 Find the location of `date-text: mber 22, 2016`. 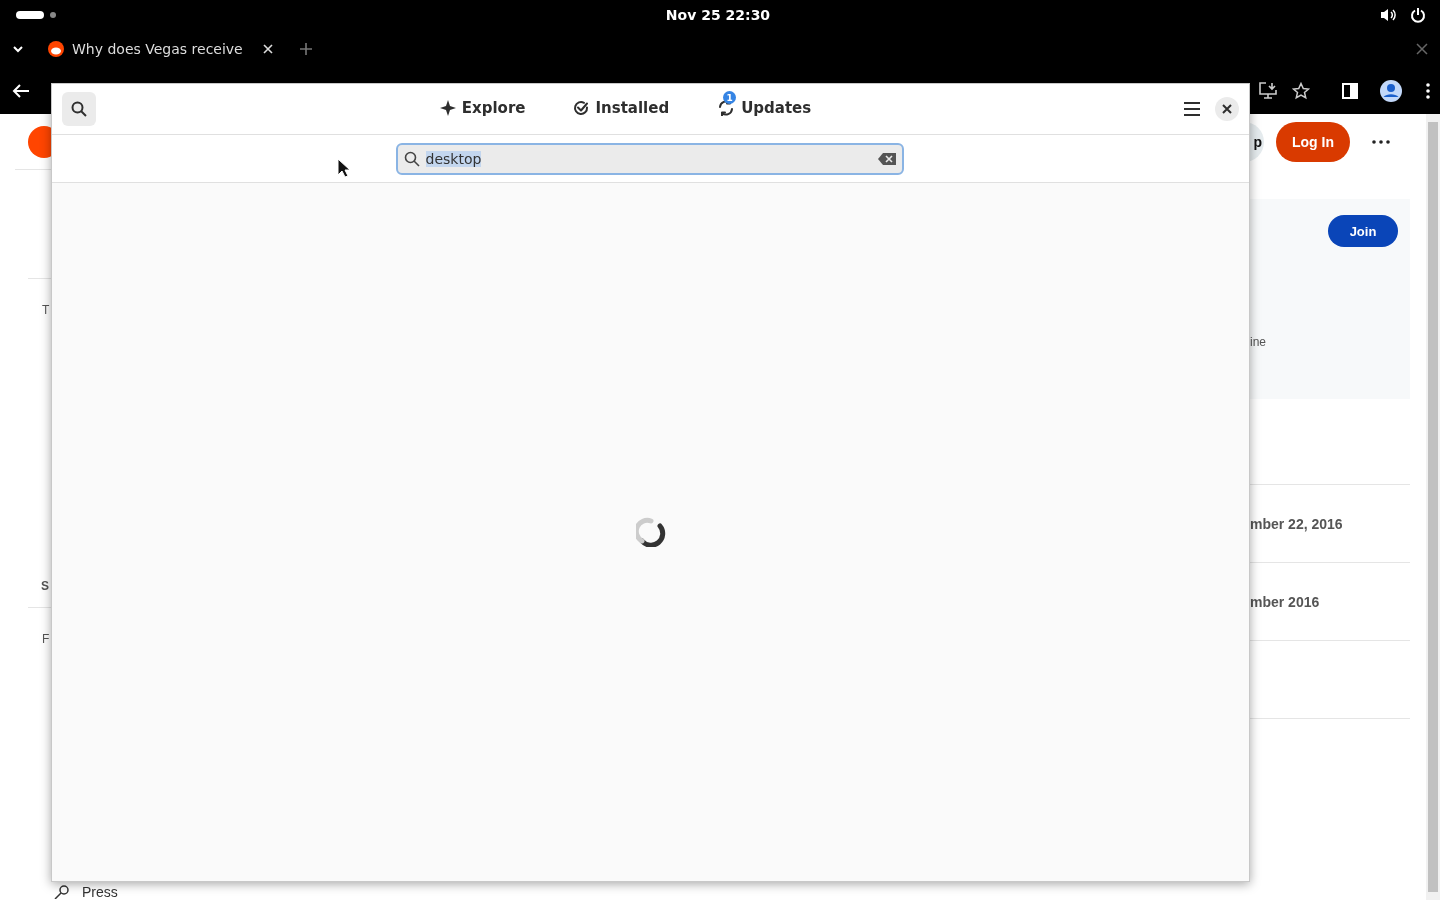

date-text: mber 22, 2016 is located at coordinates (1296, 523).